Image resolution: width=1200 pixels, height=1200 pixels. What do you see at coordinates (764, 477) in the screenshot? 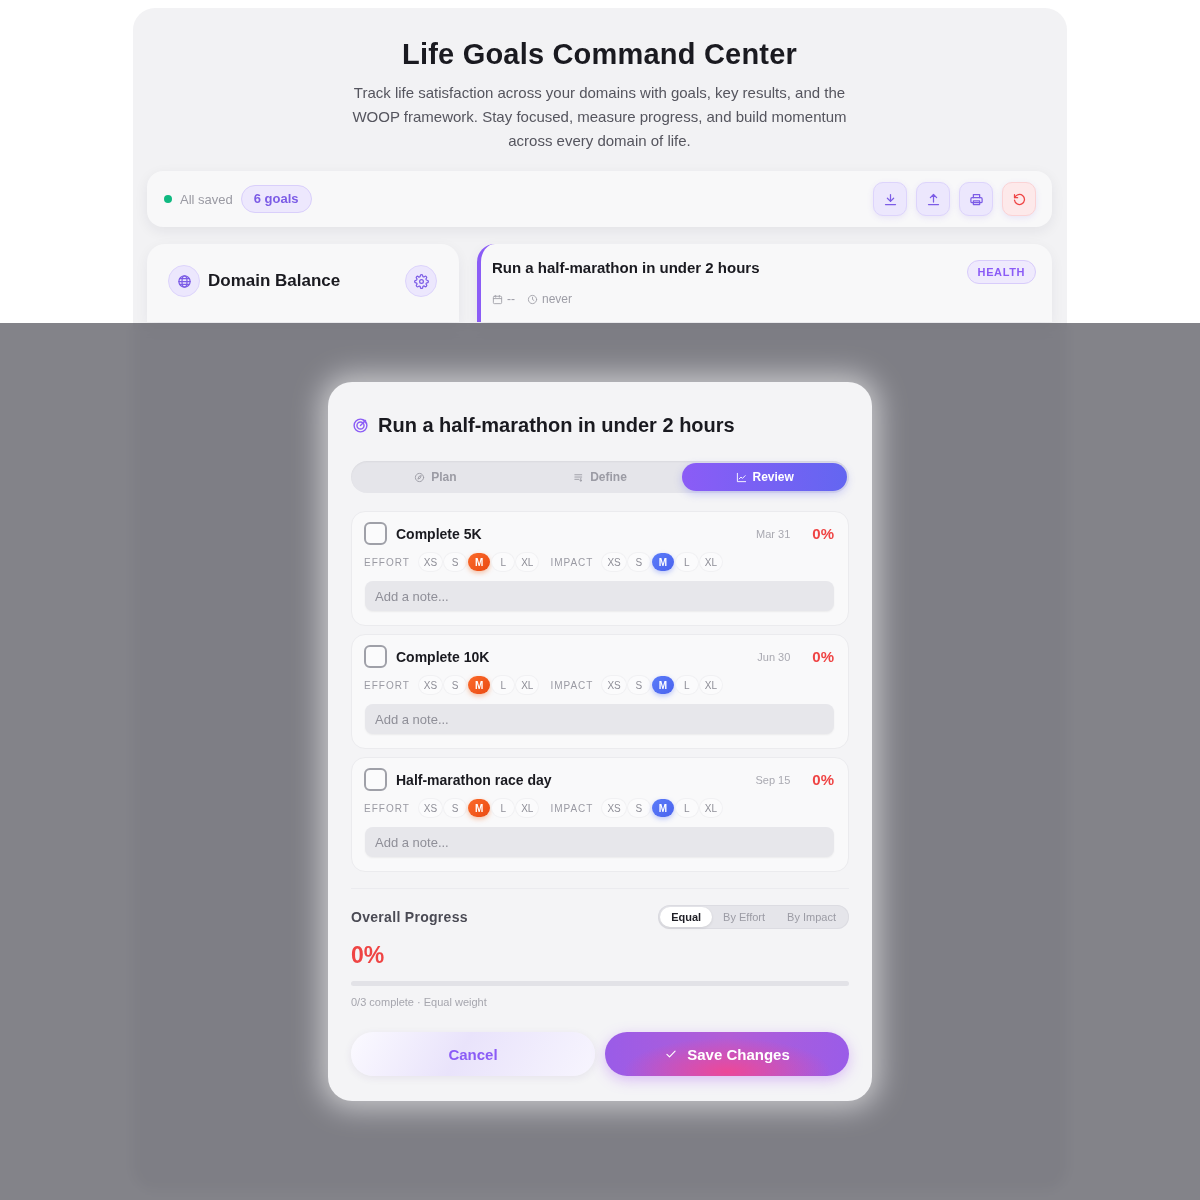
I see `tab: Review` at bounding box center [764, 477].